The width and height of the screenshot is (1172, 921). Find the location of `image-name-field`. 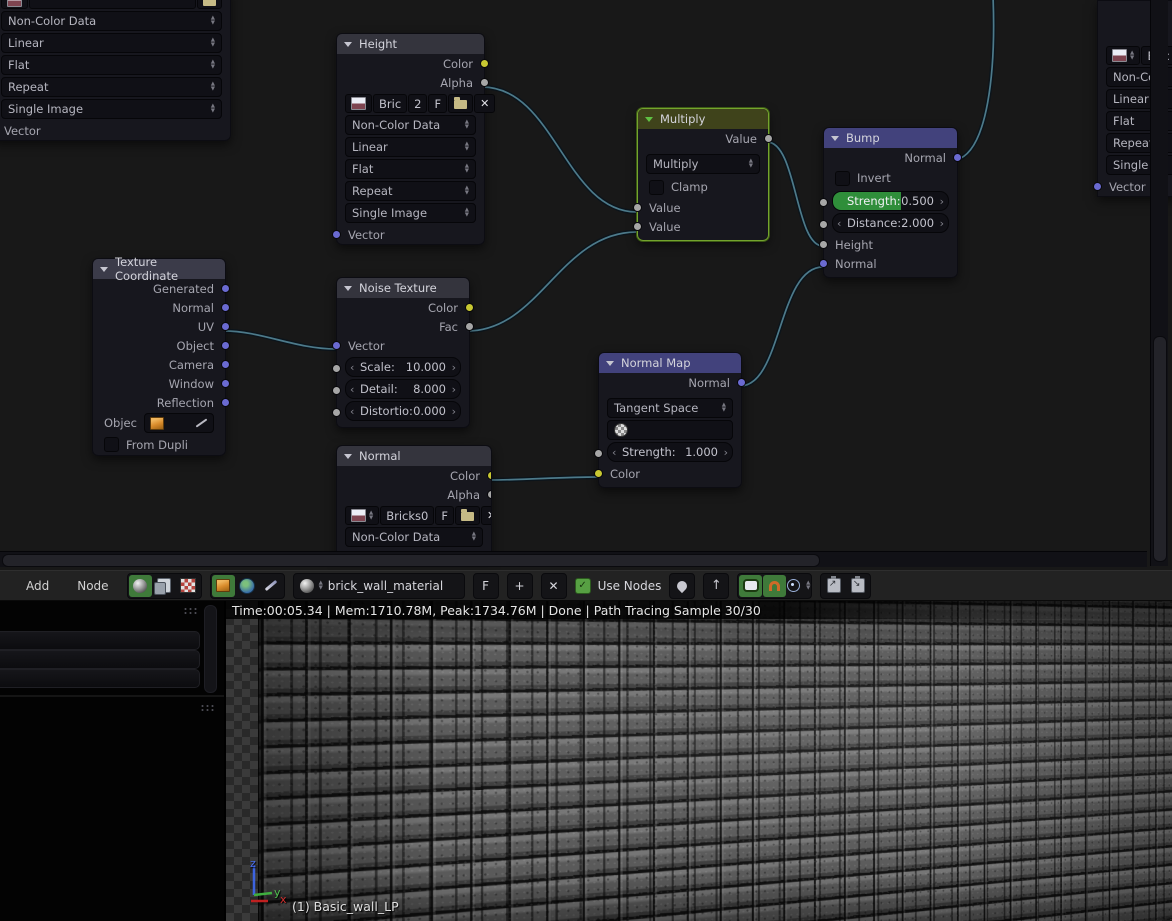

image-name-field is located at coordinates (112, 4).